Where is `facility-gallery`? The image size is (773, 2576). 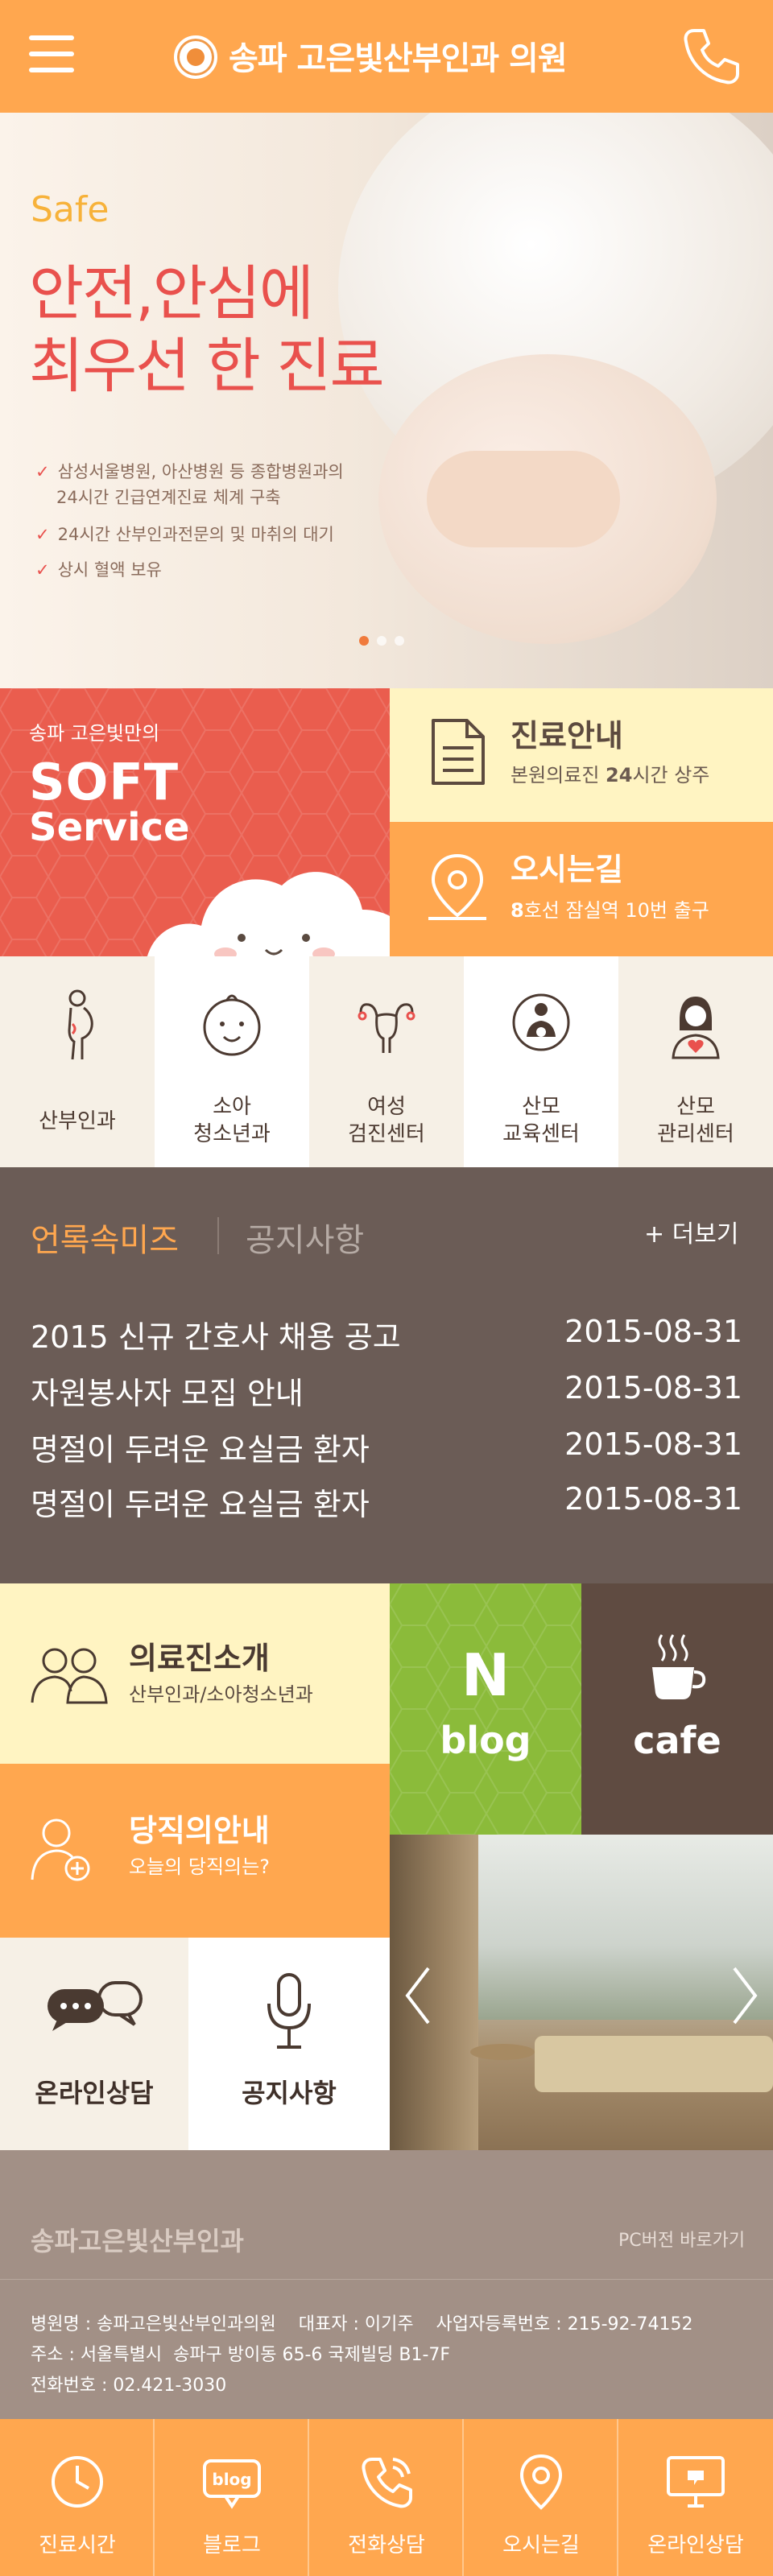 facility-gallery is located at coordinates (581, 1992).